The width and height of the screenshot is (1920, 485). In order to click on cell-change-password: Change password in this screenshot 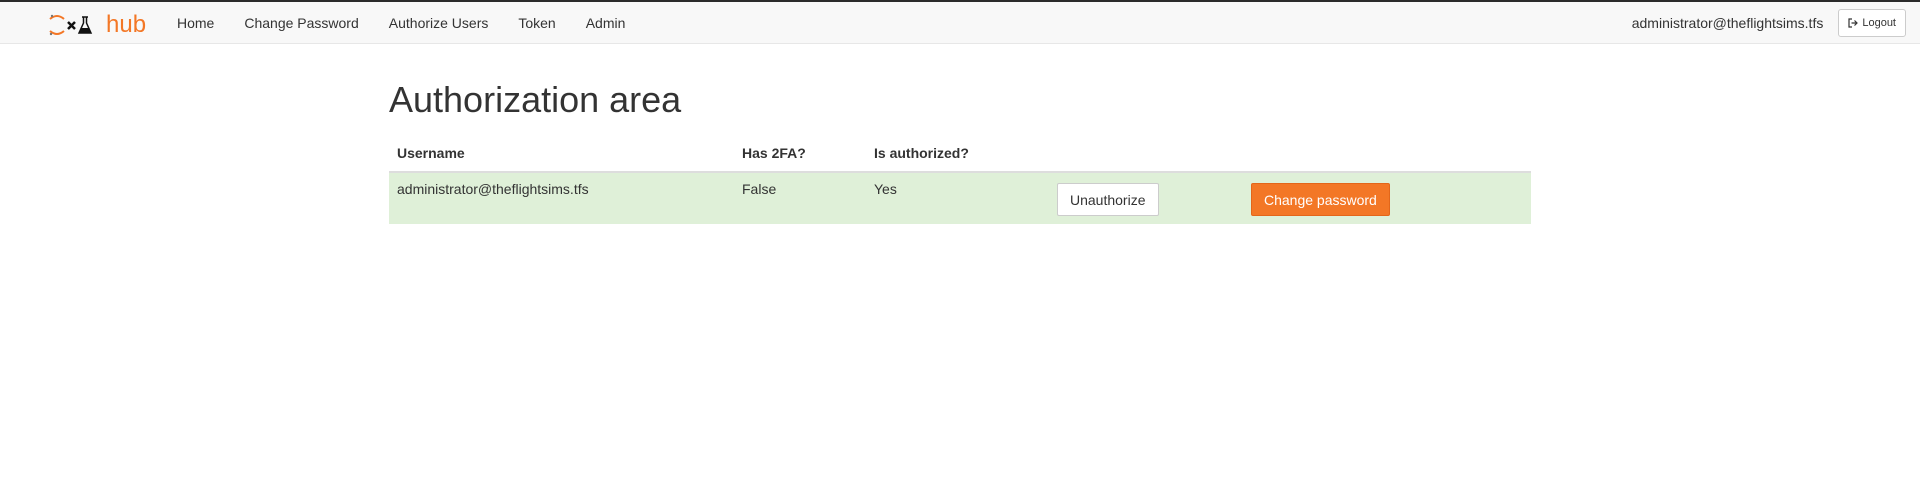, I will do `click(1387, 198)`.